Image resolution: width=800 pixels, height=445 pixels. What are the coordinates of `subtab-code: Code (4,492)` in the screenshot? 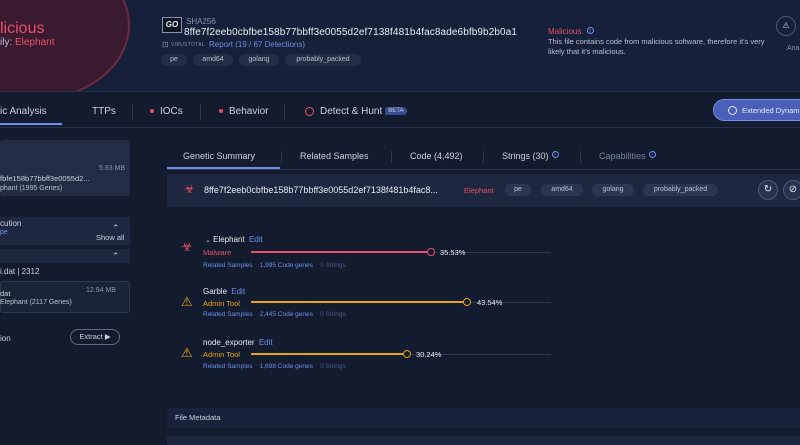 It's located at (436, 156).